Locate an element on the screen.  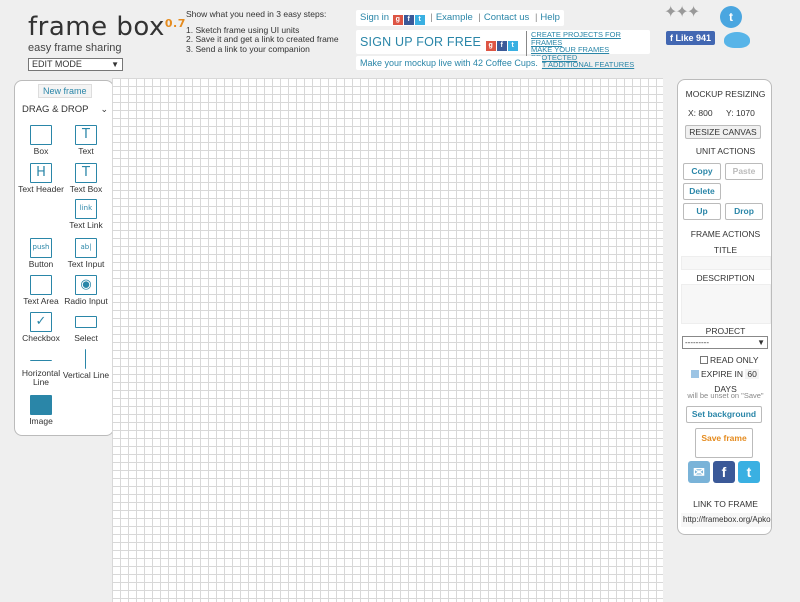
text-link-icon: link is located at coordinates (86, 209).